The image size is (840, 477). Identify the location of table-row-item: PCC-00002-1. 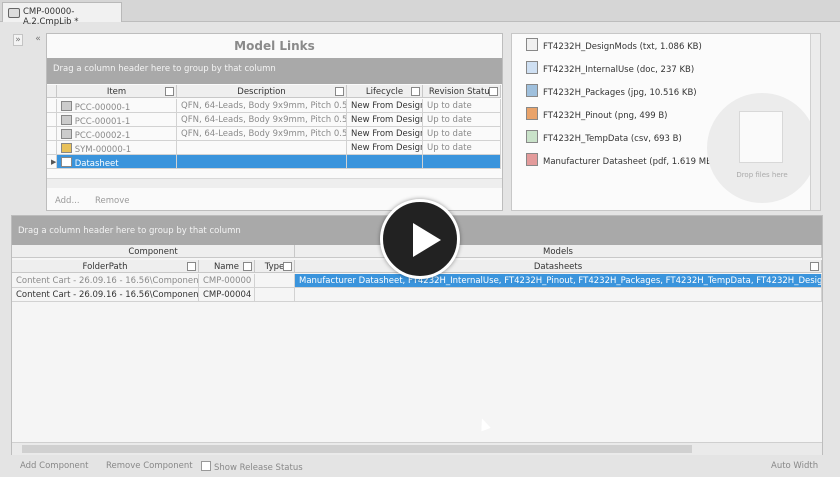
(117, 134).